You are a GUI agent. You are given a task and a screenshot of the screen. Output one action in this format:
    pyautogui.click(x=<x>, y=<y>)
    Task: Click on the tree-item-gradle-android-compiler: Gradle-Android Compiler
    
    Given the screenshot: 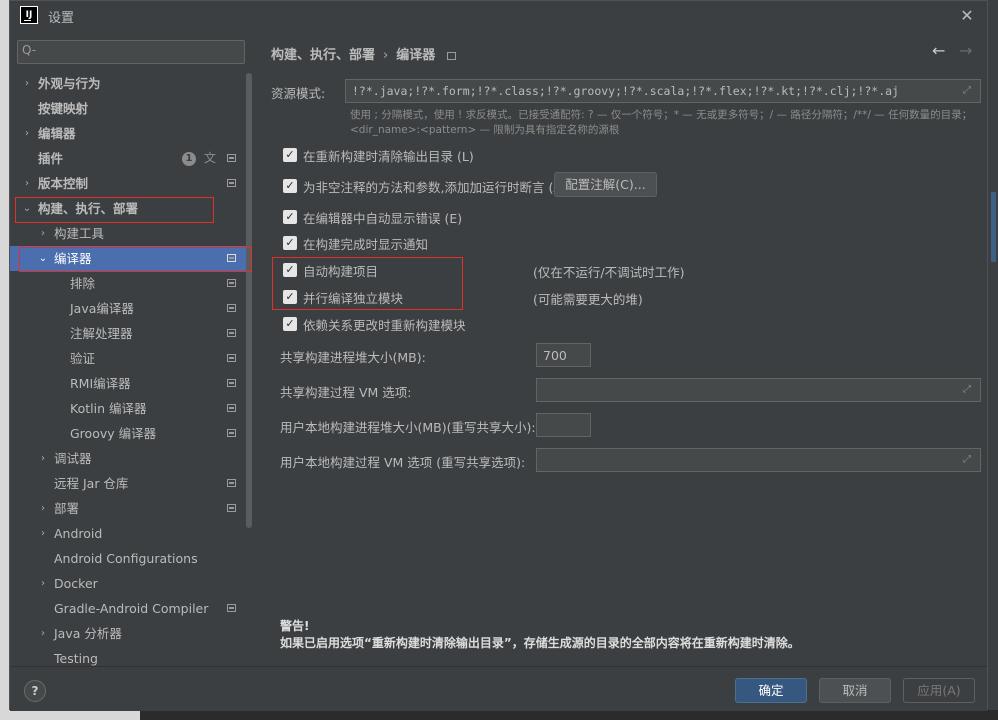 What is the action you would take?
    pyautogui.click(x=130, y=608)
    